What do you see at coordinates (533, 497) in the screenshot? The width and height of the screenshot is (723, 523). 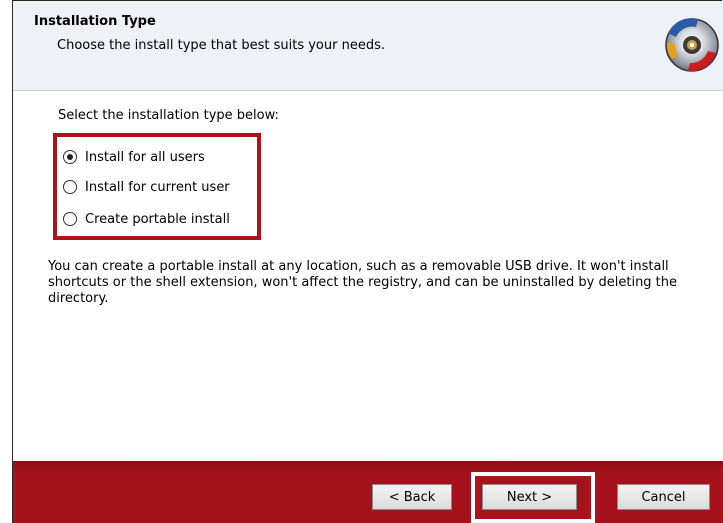 I see `next-highlight-box` at bounding box center [533, 497].